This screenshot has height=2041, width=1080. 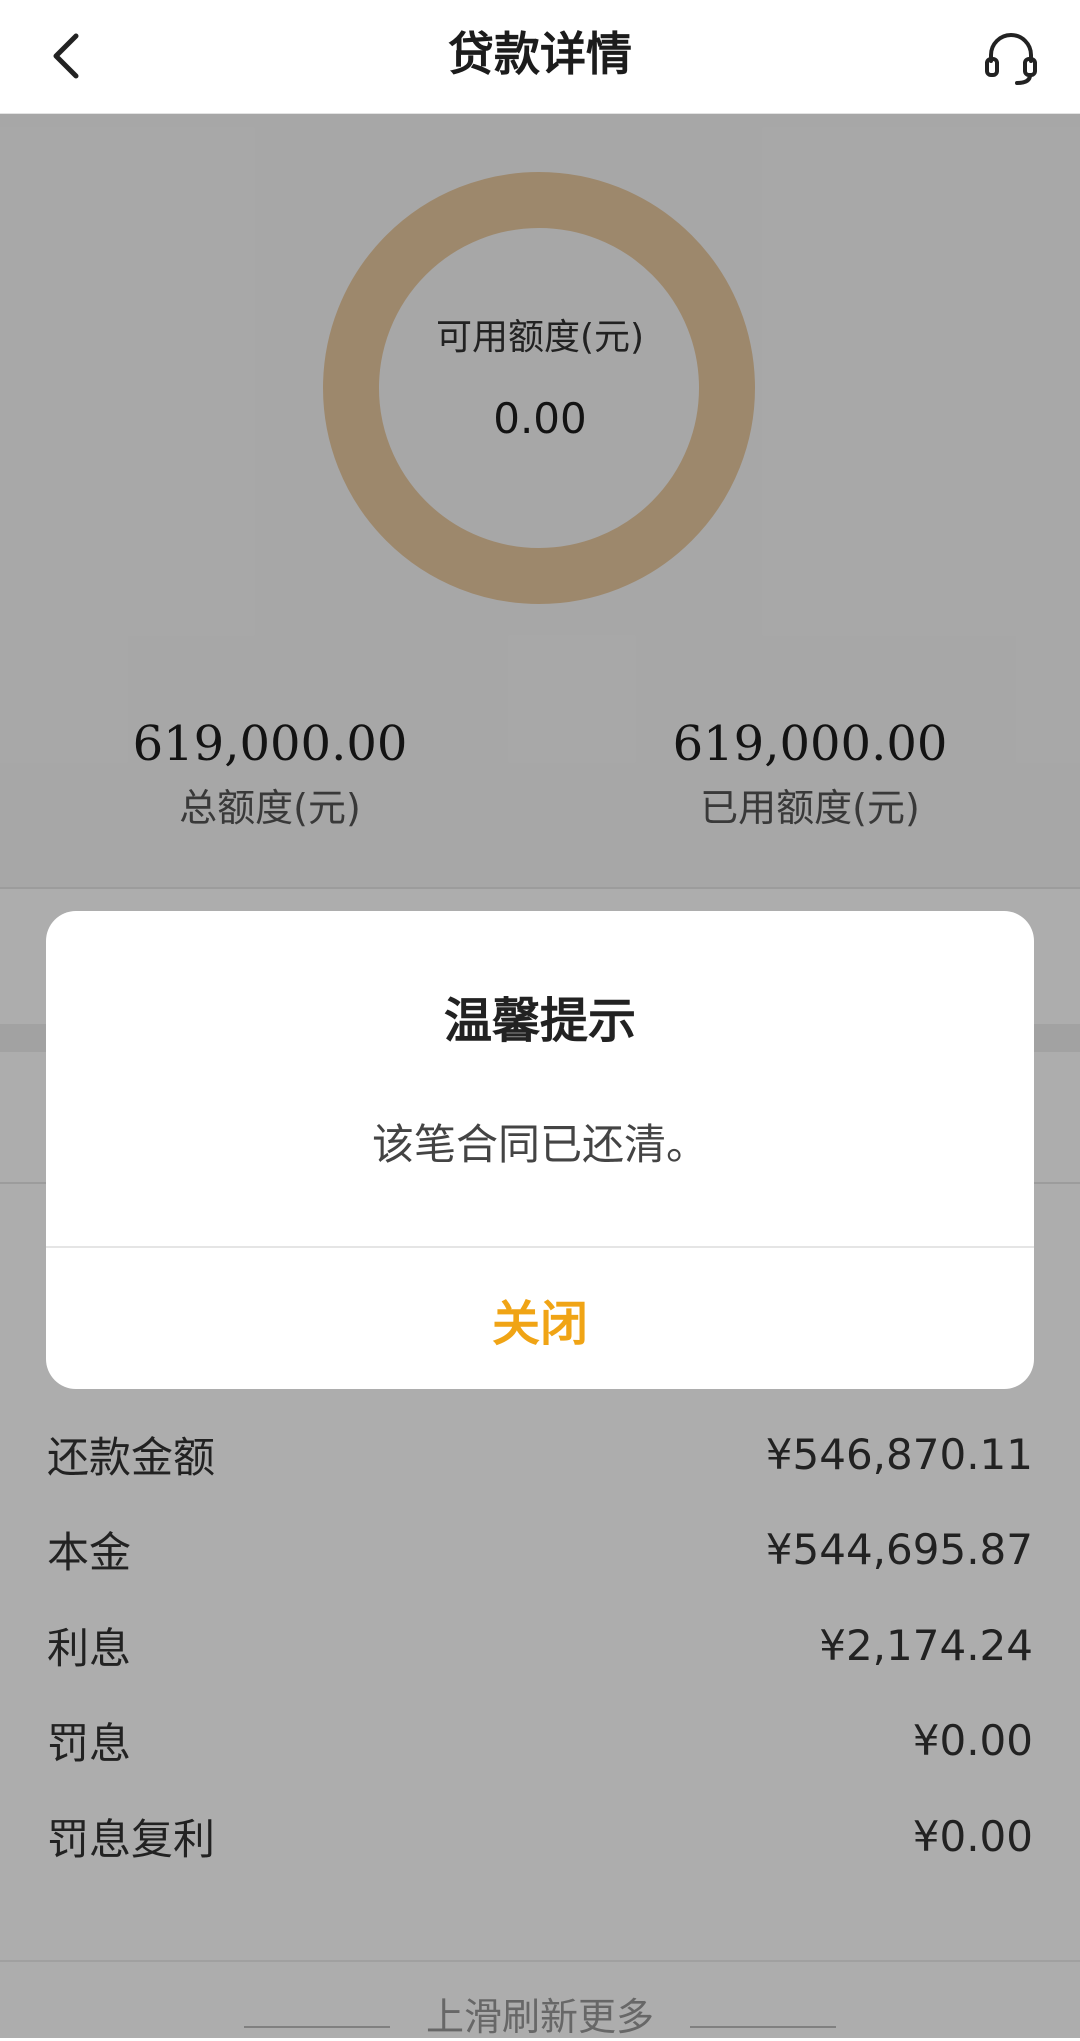 I want to click on dialog-title: 温馨提示, so click(x=539, y=1021).